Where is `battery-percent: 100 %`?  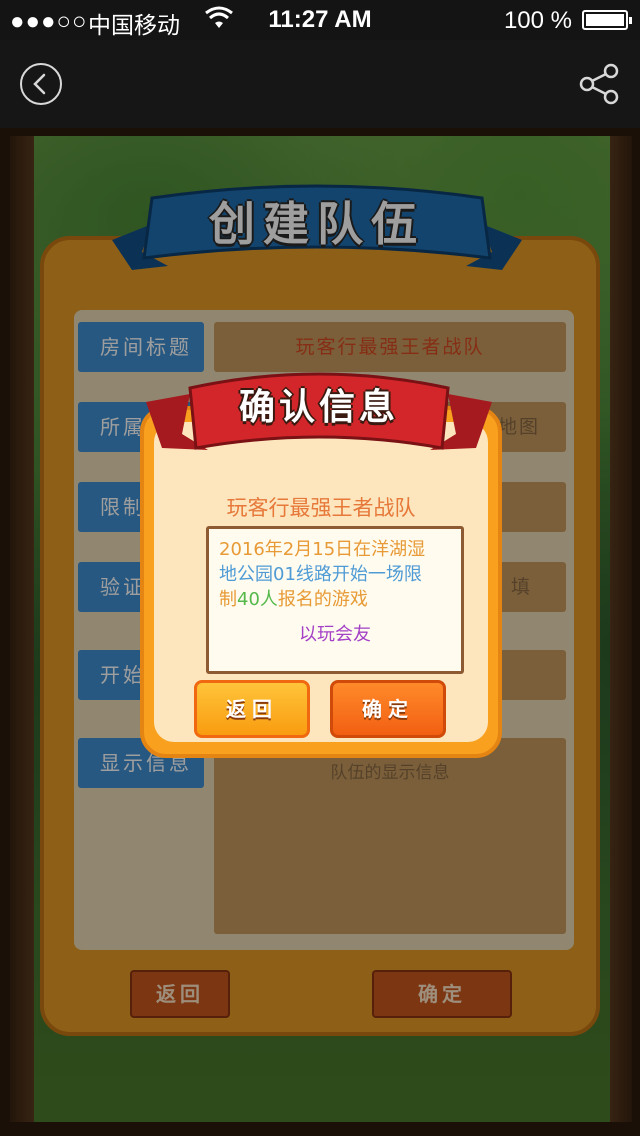
battery-percent: 100 % is located at coordinates (537, 20).